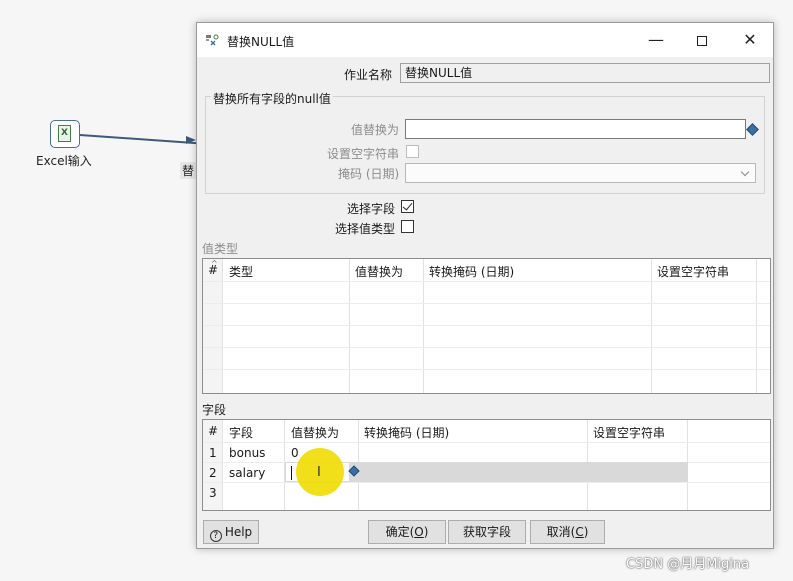 The height and width of the screenshot is (581, 793). Describe the element at coordinates (656, 40) in the screenshot. I see `minimize-button: —` at that location.